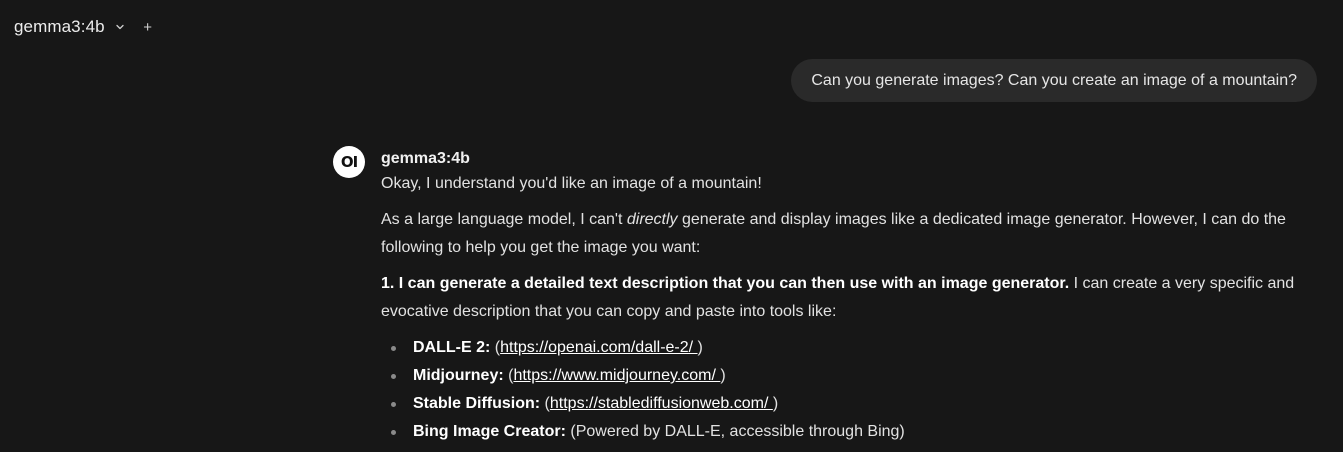 This screenshot has width=1343, height=452. I want to click on model-selector-label: gemma3:4b, so click(59, 27).